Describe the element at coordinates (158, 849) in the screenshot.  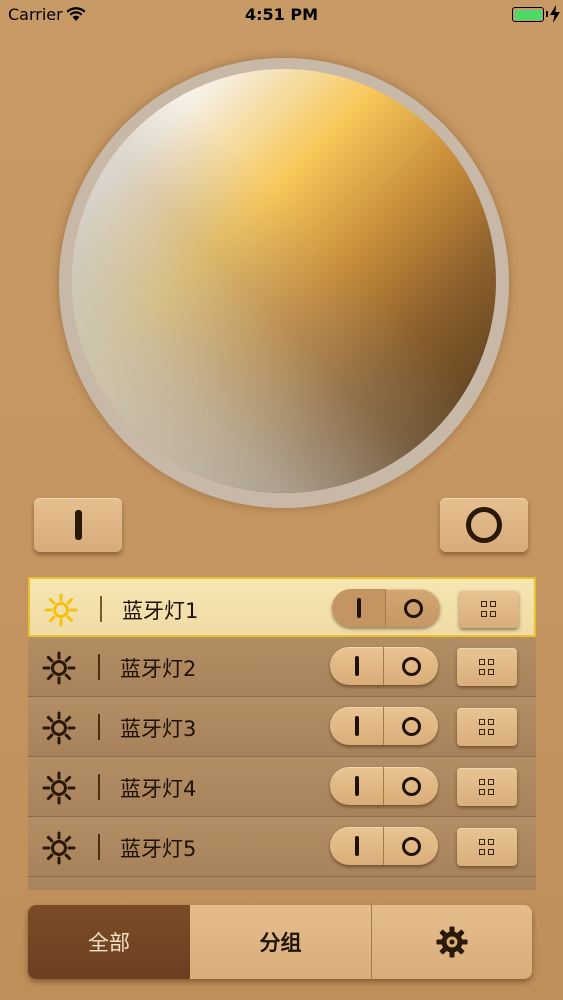
I see `device-label: 蓝牙灯5` at that location.